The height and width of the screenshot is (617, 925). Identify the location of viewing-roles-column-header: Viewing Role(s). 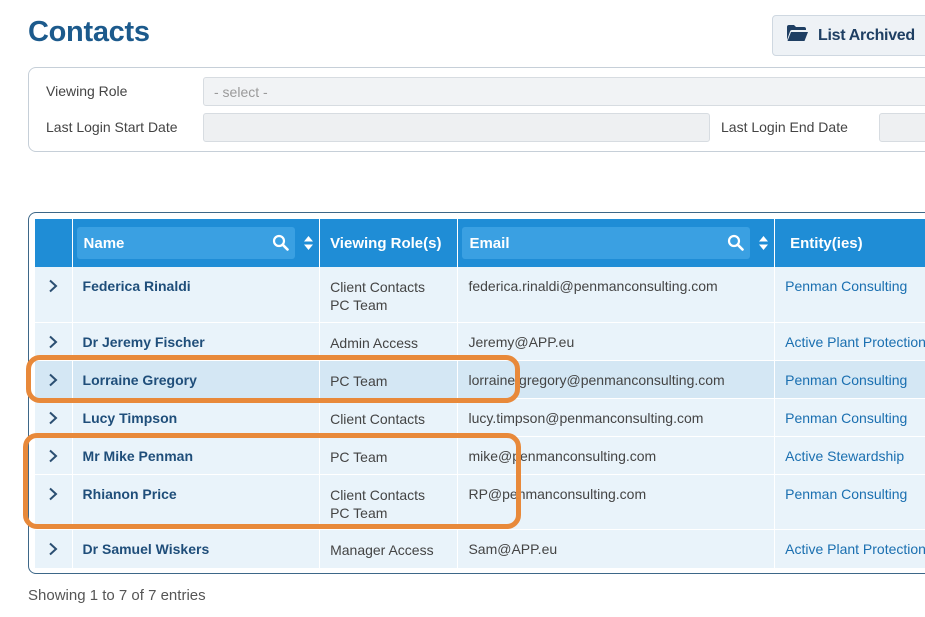
(389, 243).